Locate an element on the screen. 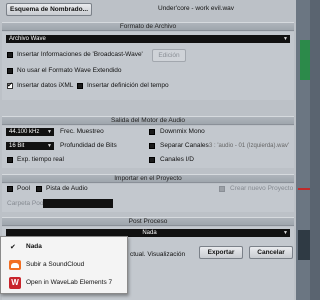  split-channels-hint: 3 : 'audio - 01 (Izquierda).wav' is located at coordinates (249, 146).